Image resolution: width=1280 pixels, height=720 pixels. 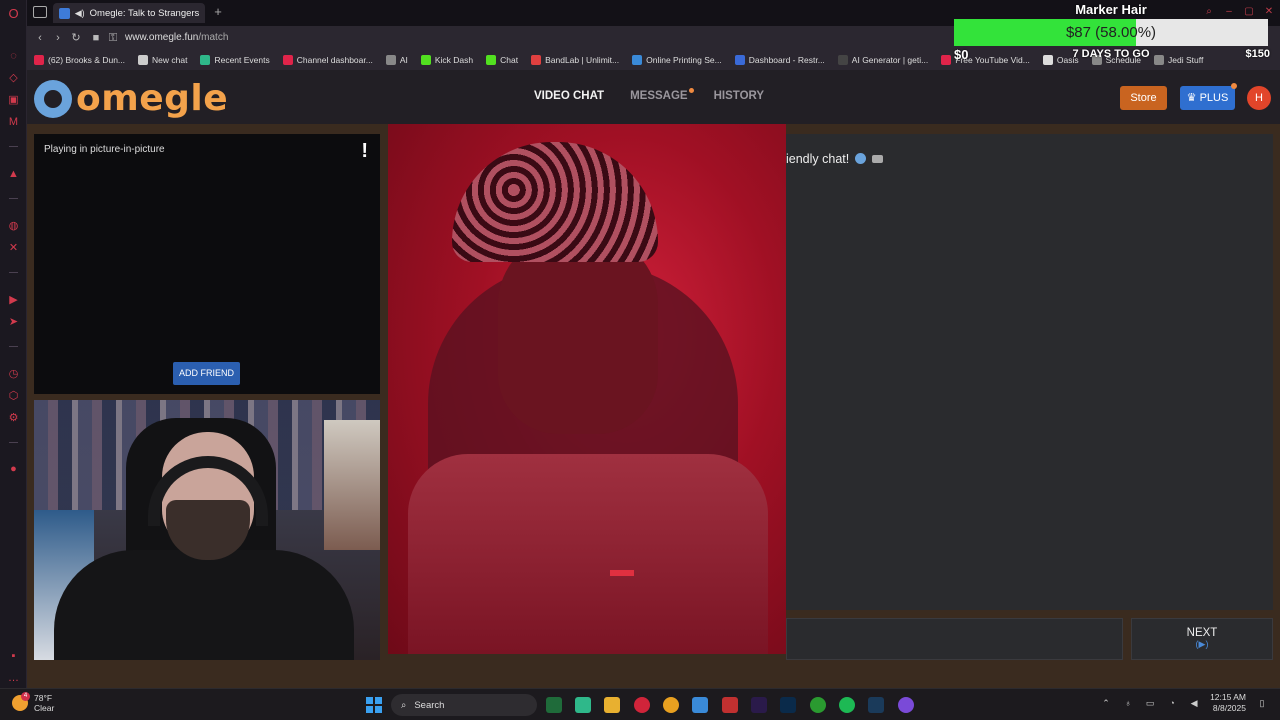 What do you see at coordinates (1172, 703) in the screenshot?
I see `network-icon: ◔` at bounding box center [1172, 703].